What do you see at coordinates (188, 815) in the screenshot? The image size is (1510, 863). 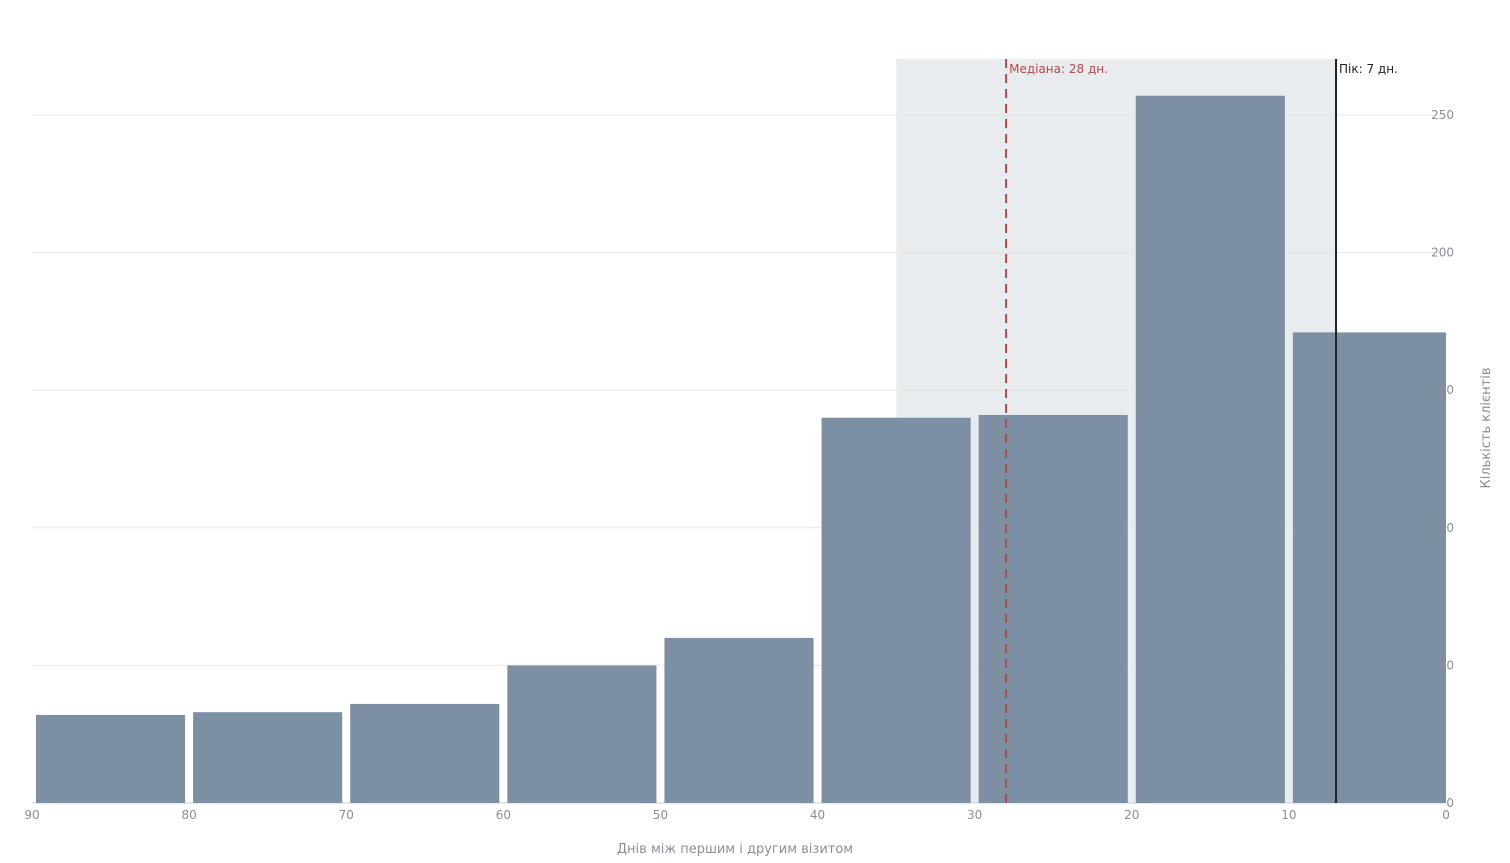 I see `x-tick-label: 80` at bounding box center [188, 815].